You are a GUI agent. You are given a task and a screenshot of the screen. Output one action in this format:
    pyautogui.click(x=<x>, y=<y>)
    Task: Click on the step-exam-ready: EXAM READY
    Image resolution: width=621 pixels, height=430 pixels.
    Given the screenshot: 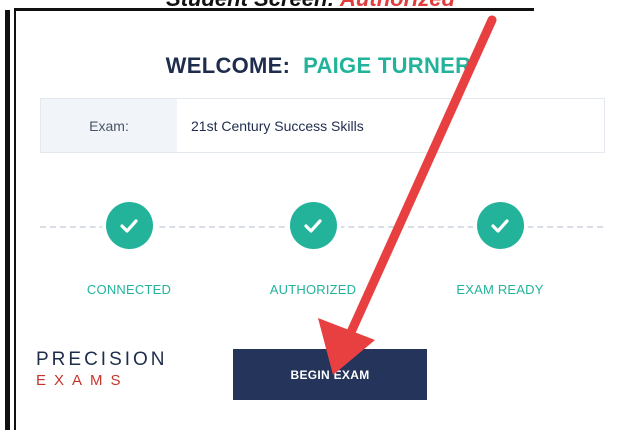 What is the action you would take?
    pyautogui.click(x=500, y=249)
    